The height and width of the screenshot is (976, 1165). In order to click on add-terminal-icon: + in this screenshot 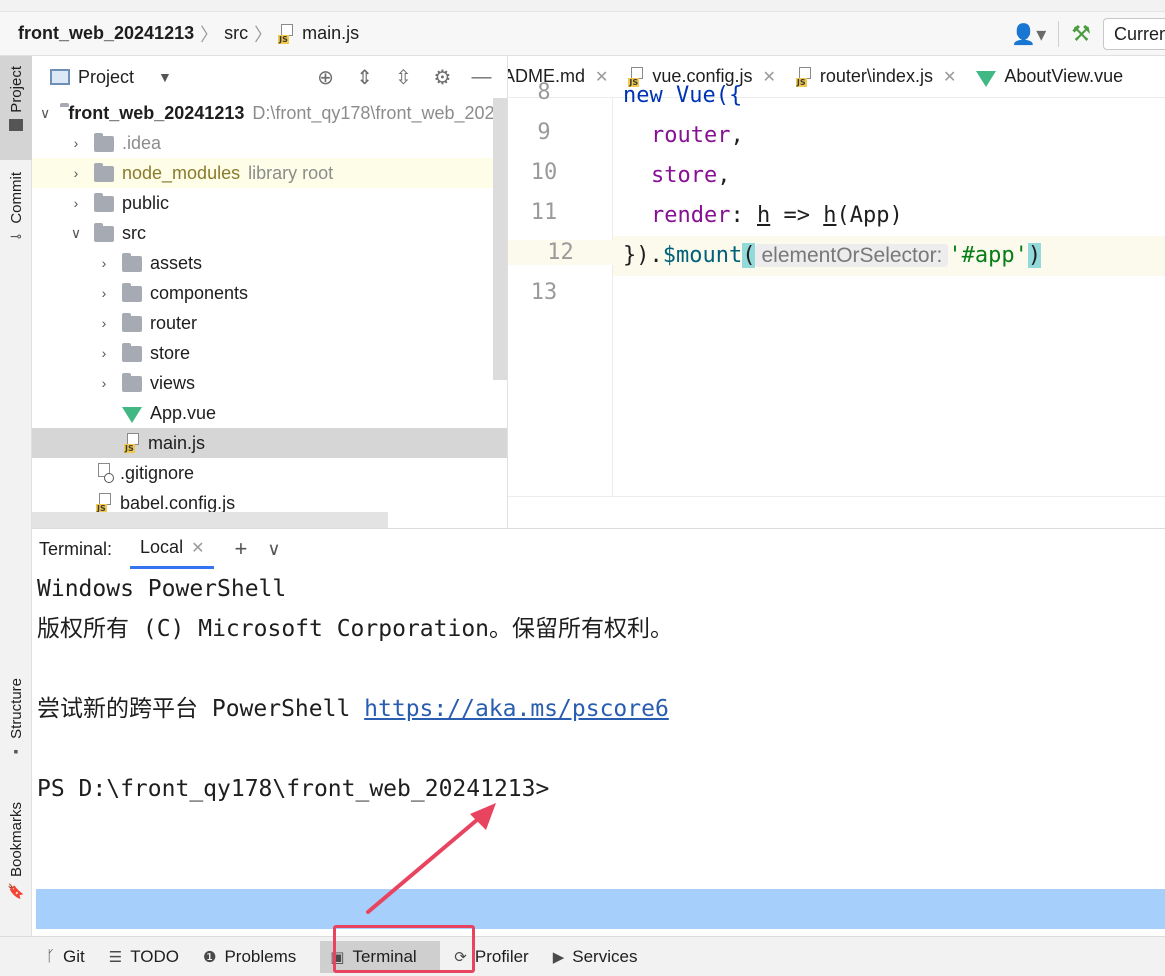, I will do `click(240, 549)`.